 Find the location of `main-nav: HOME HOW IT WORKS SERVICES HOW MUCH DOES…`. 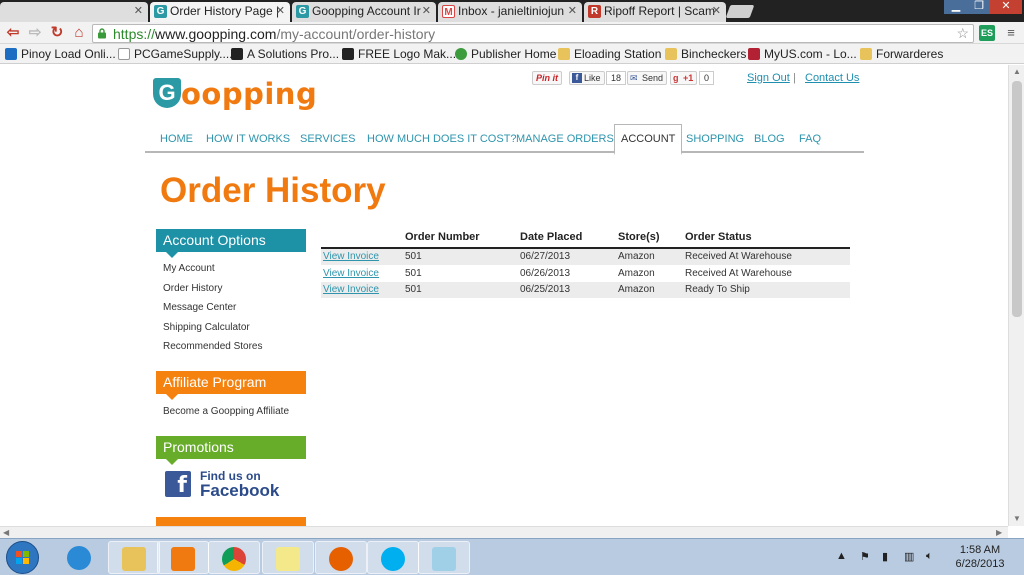

main-nav: HOME HOW IT WORKS SERVICES HOW MUCH DOES… is located at coordinates (504, 139).